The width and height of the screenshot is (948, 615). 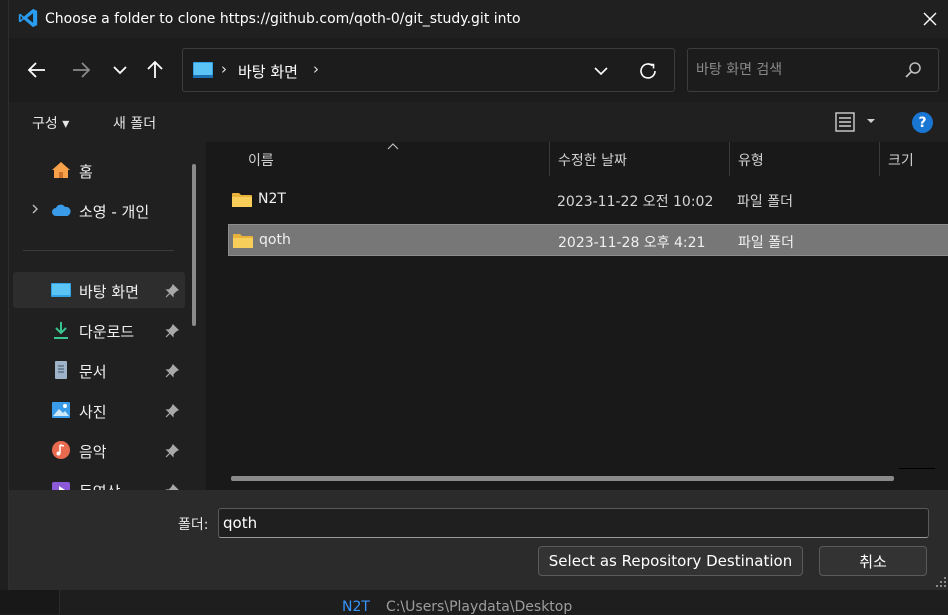 I want to click on back-button, so click(x=37, y=70).